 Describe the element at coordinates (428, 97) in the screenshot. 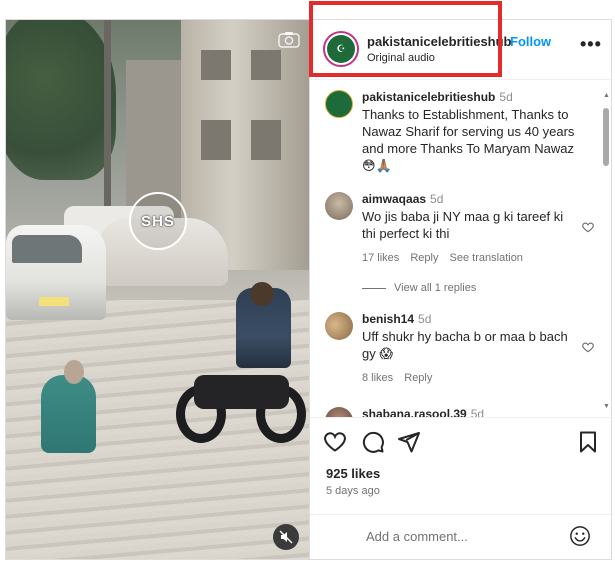

I see `comment-username: pakistanicelebritieshub` at that location.